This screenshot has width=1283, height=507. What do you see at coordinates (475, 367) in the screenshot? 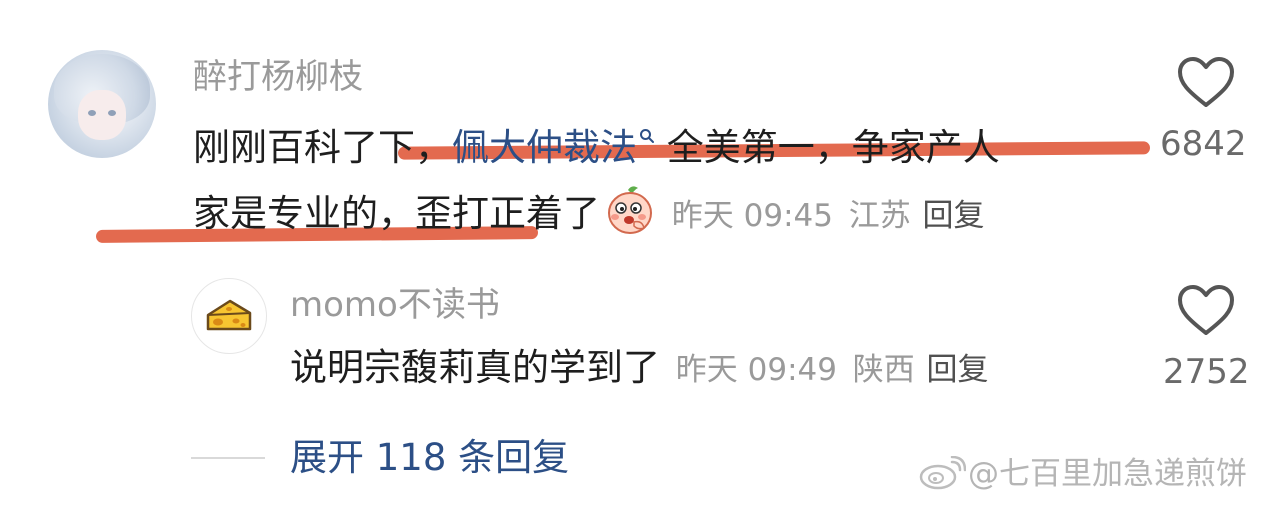
I see `reply-text: 说明宗馥莉真的学到了` at bounding box center [475, 367].